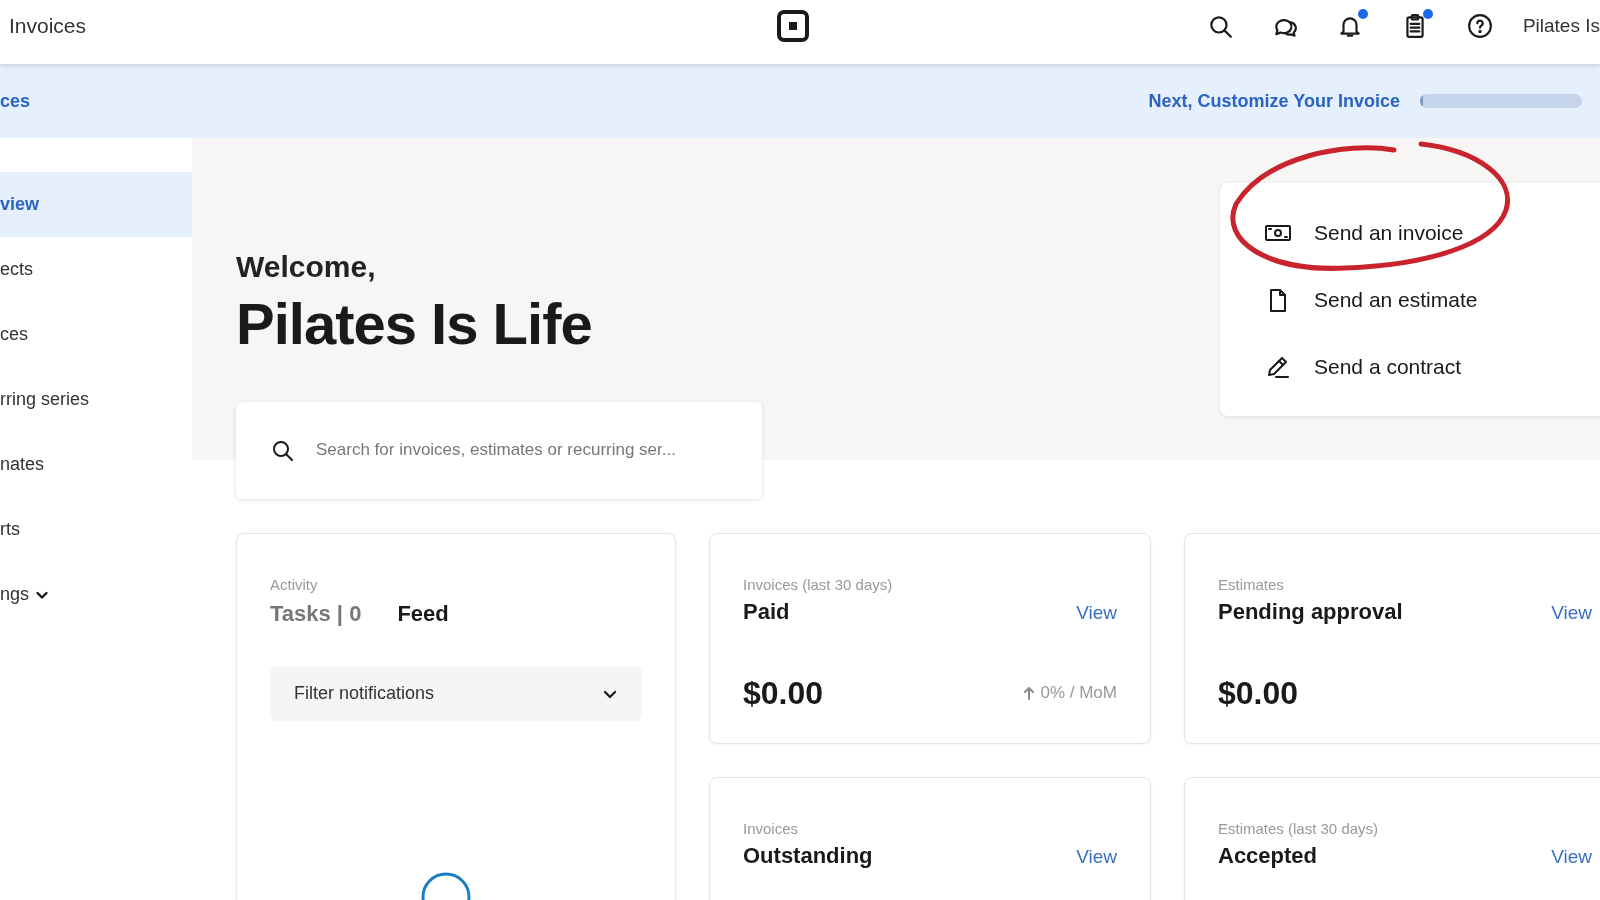  I want to click on card-title: Outstanding, so click(808, 855).